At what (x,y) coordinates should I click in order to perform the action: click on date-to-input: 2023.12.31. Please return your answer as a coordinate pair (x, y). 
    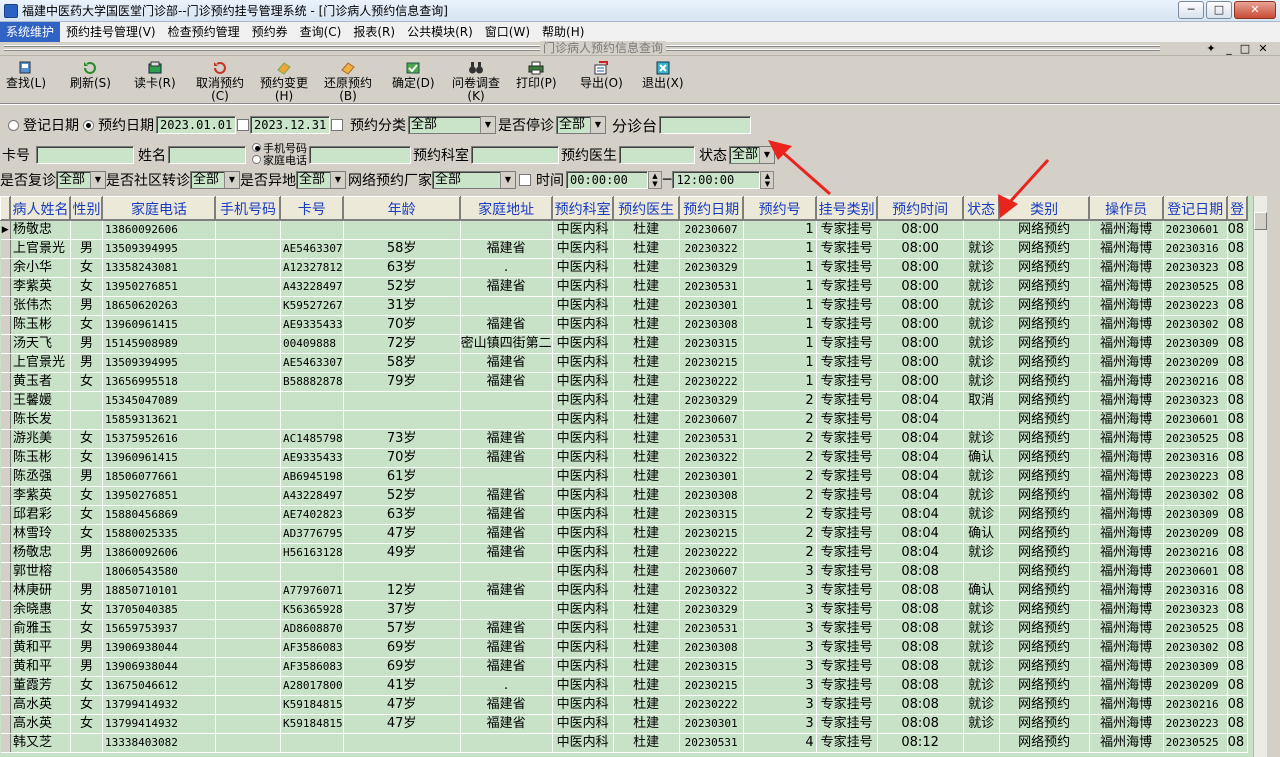
    Looking at the image, I should click on (290, 125).